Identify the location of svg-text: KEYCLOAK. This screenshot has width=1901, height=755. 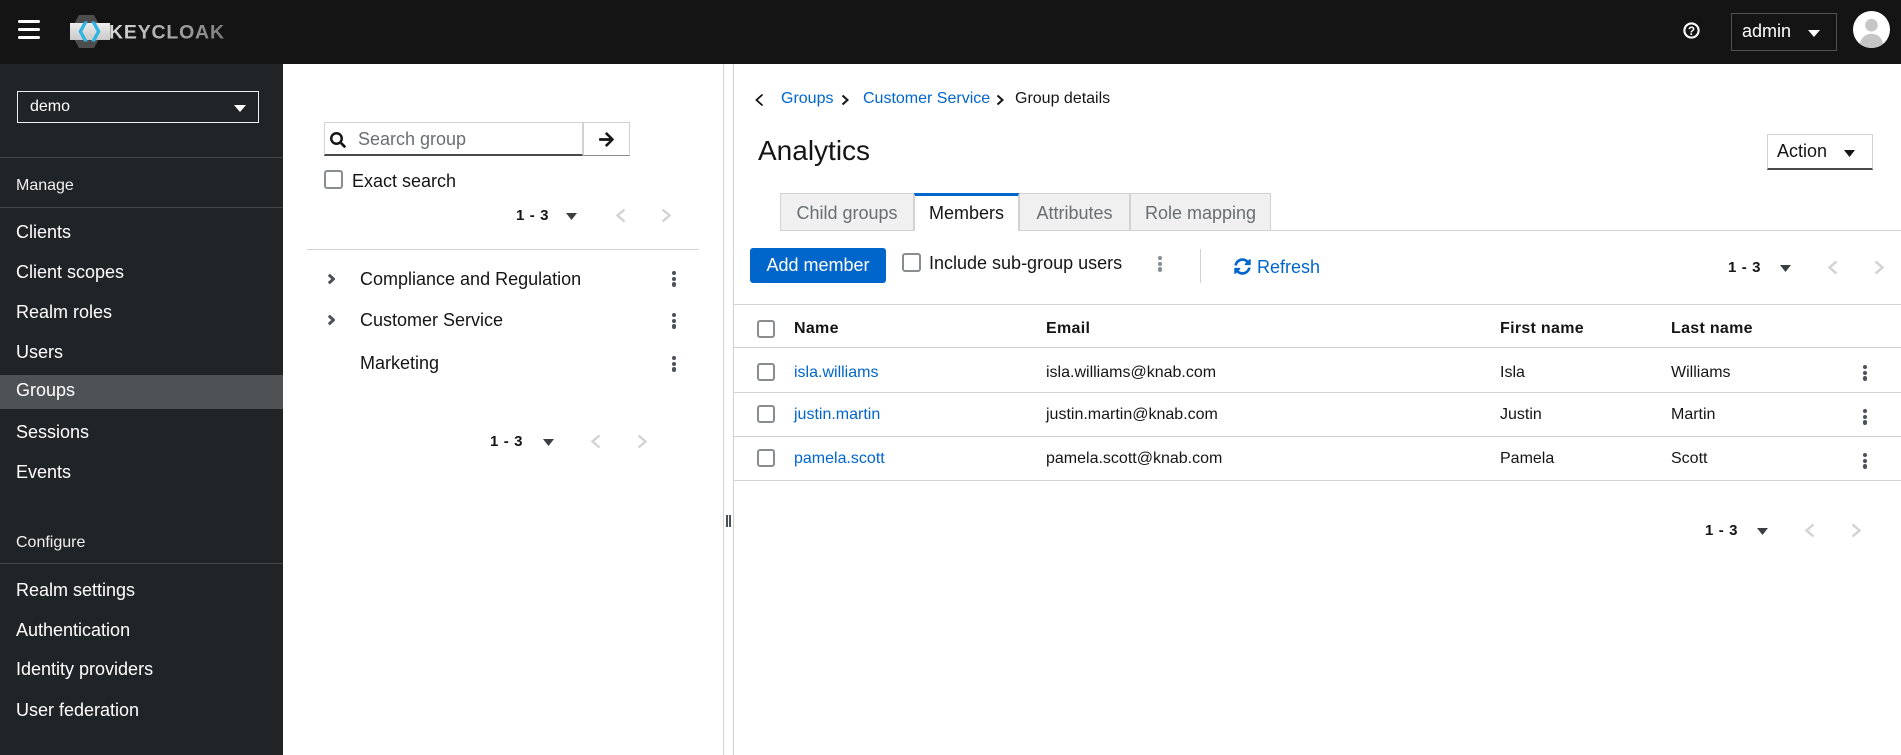
(167, 33).